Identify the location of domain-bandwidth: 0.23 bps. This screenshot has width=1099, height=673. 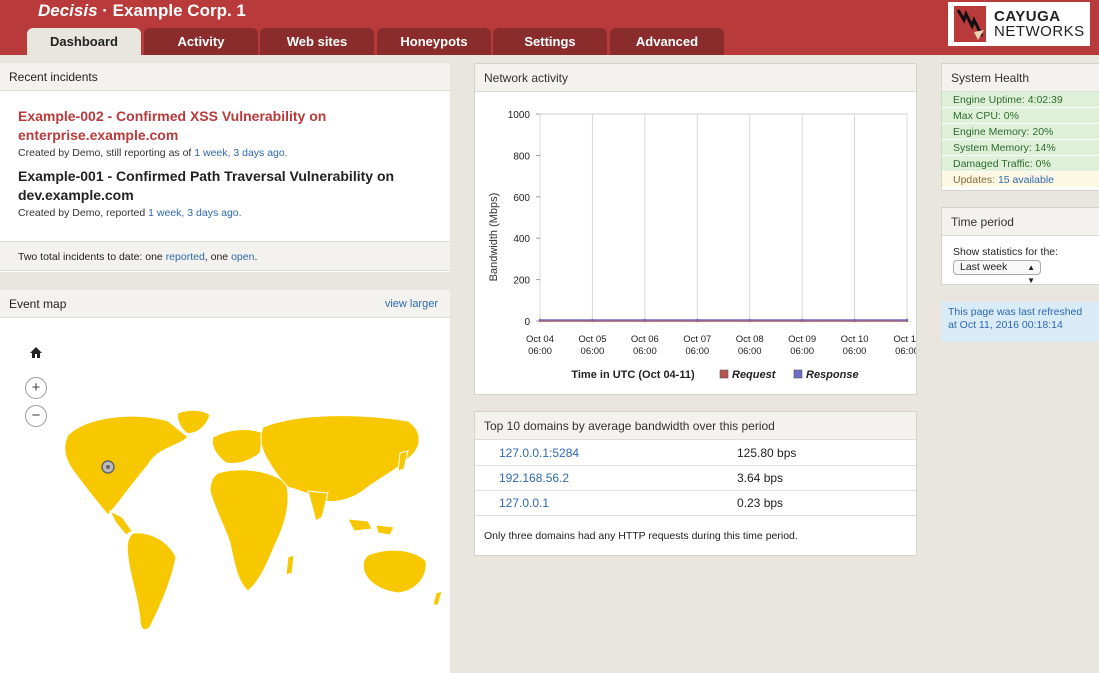
(760, 503).